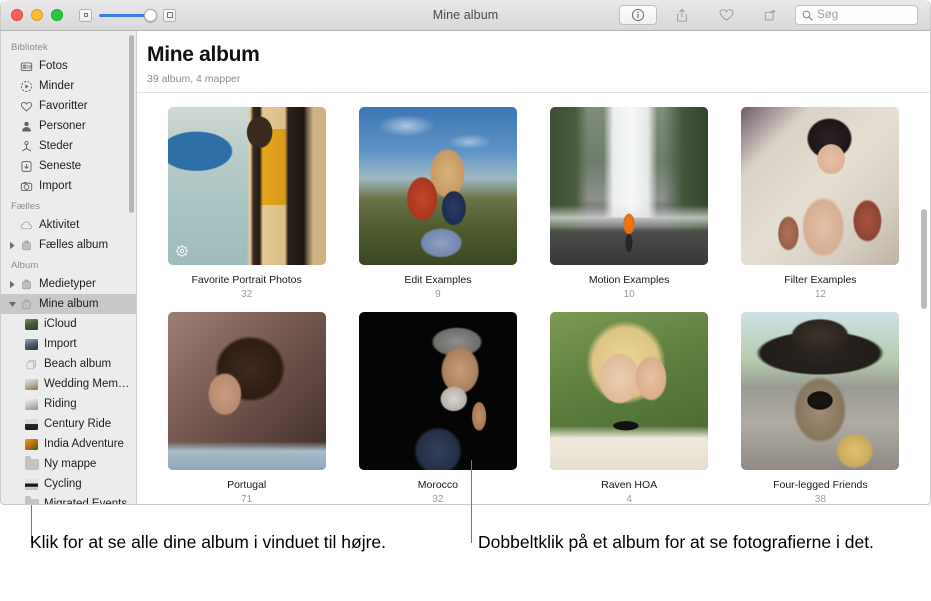 Image resolution: width=931 pixels, height=601 pixels. I want to click on zoom-out-icon, so click(85, 15).